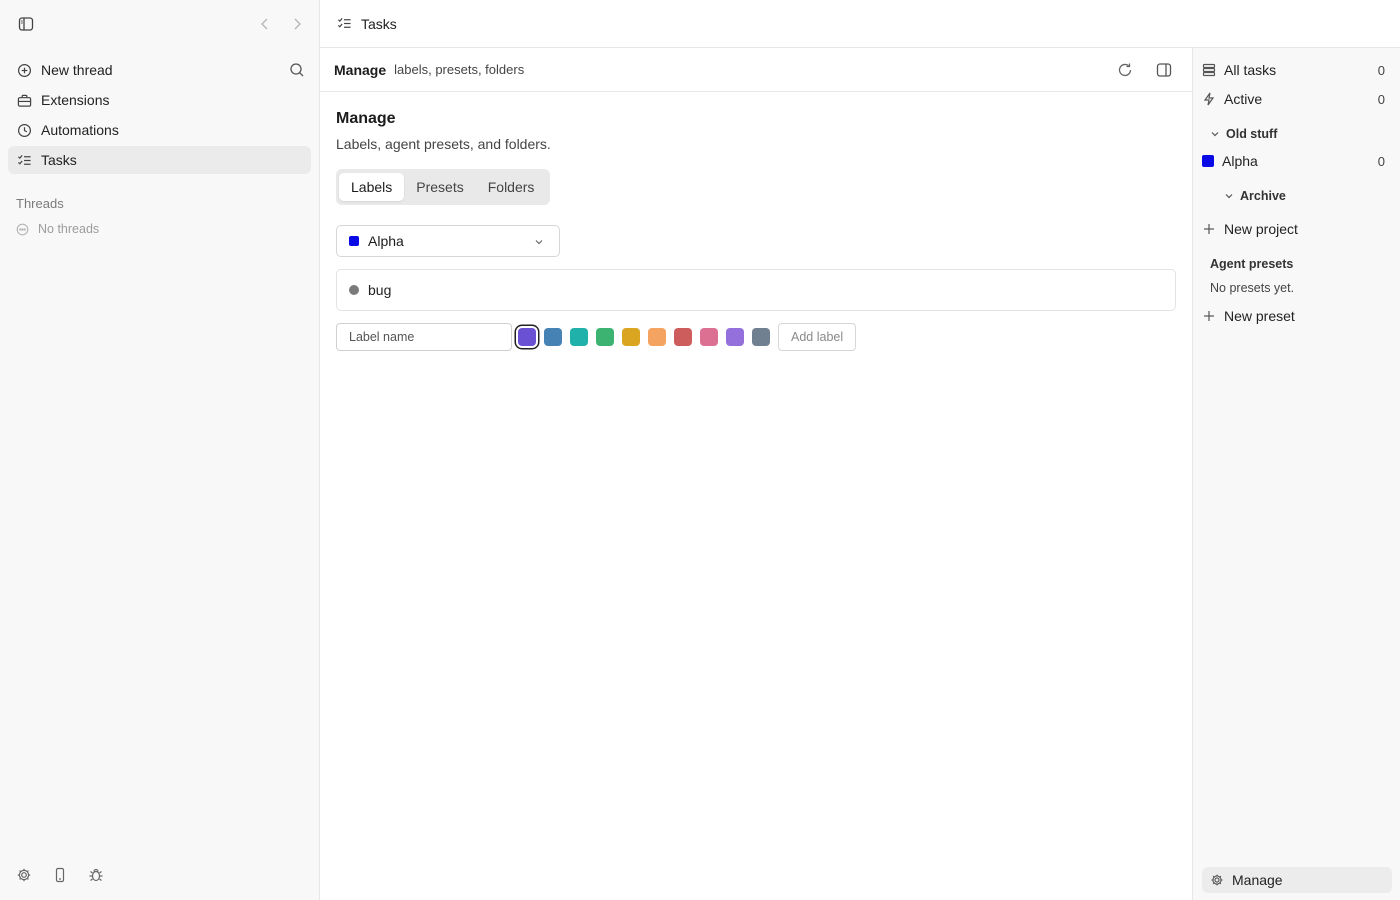 This screenshot has height=900, width=1400. What do you see at coordinates (1259, 316) in the screenshot?
I see `new-preset-label: New preset` at bounding box center [1259, 316].